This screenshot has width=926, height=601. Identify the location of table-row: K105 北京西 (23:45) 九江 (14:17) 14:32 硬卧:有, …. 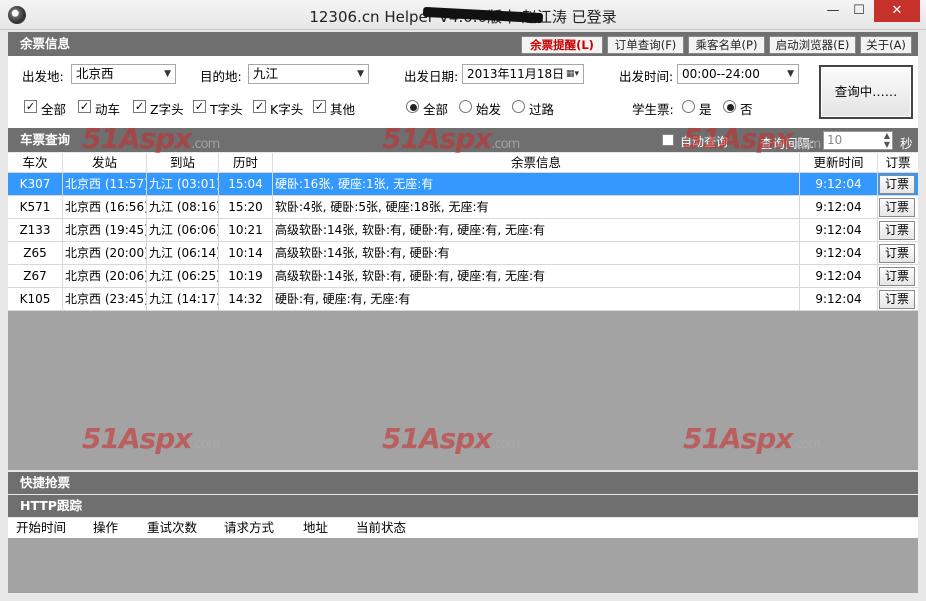
(463, 299).